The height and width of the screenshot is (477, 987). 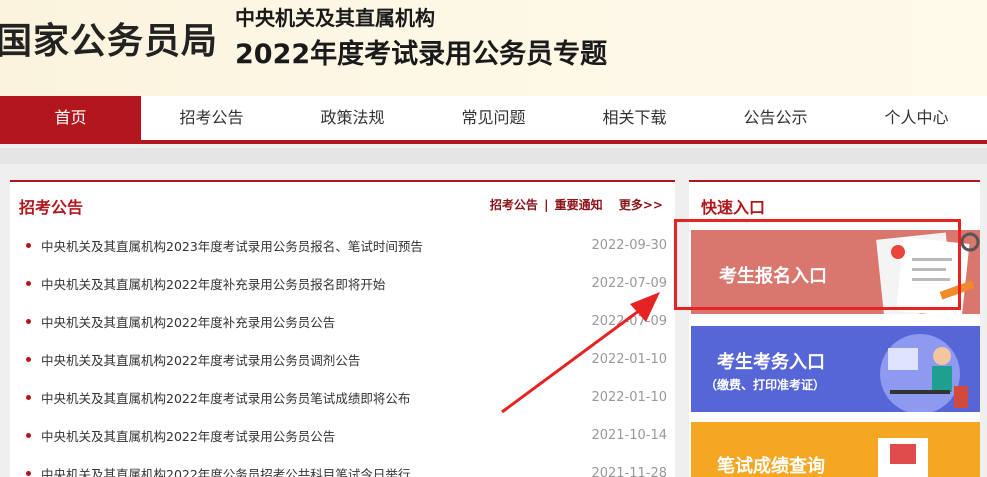 I want to click on exam-affairs-banner: 考生考务入口 （缴费、打印准考证）, so click(x=835, y=369).